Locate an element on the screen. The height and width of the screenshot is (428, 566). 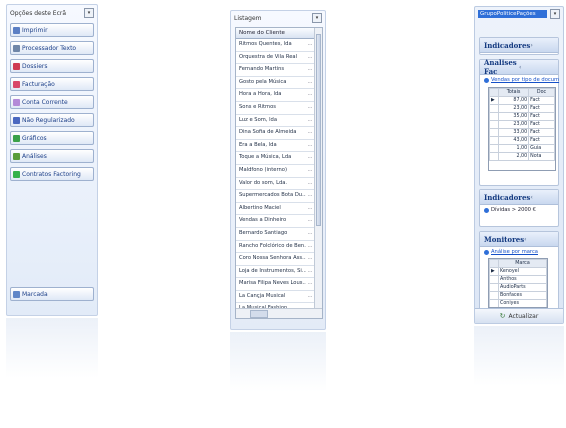
refresh-icon: ↻ is located at coordinates (502, 316).